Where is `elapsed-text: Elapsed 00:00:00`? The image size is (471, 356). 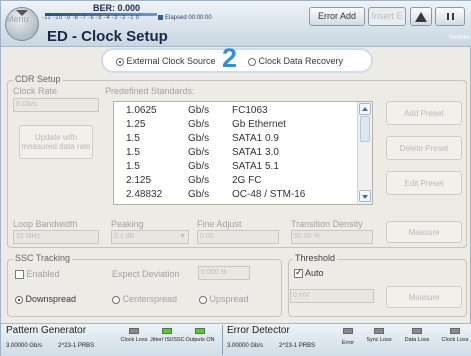 elapsed-text: Elapsed 00:00:00 is located at coordinates (188, 18).